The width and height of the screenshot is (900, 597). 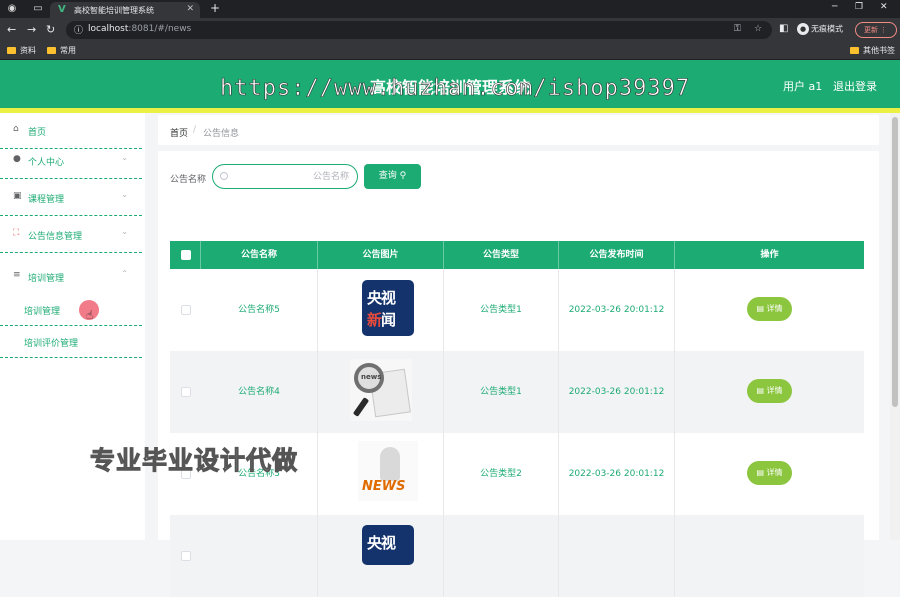 I want to click on back-icon: ←, so click(x=11, y=29).